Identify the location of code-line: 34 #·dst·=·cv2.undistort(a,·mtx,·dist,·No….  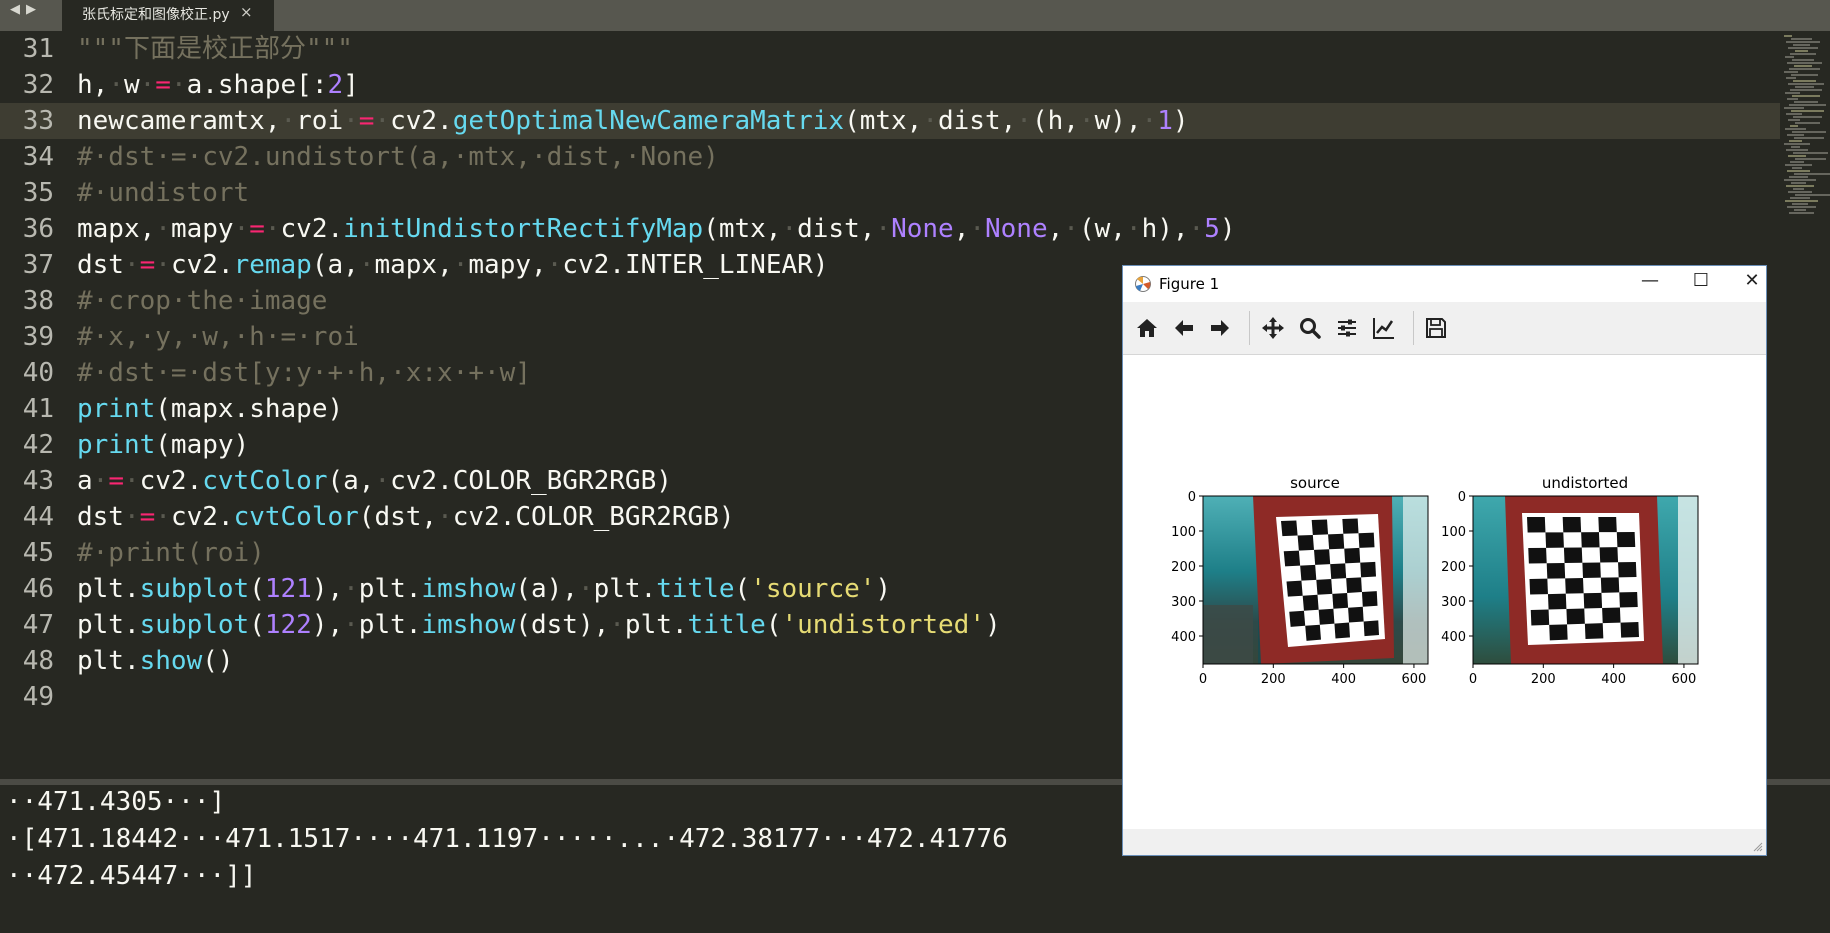
(890, 157).